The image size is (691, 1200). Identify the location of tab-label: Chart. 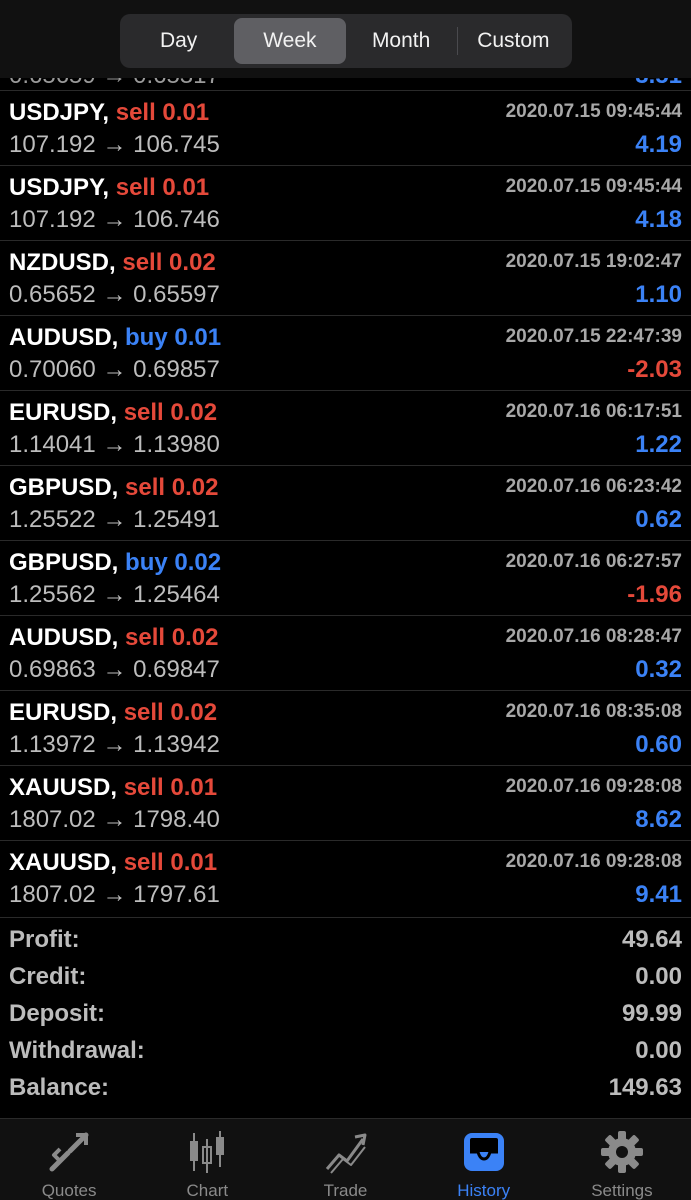
(207, 1190).